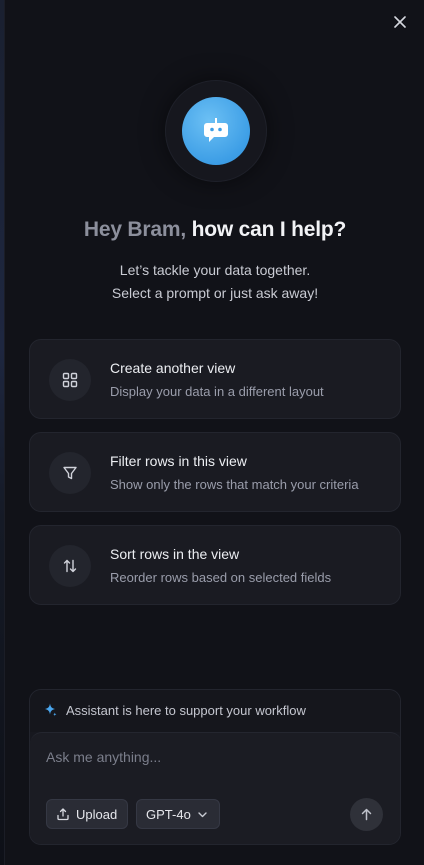 The height and width of the screenshot is (865, 424). What do you see at coordinates (217, 391) in the screenshot?
I see `prompt-description: Display your data in a different layout` at bounding box center [217, 391].